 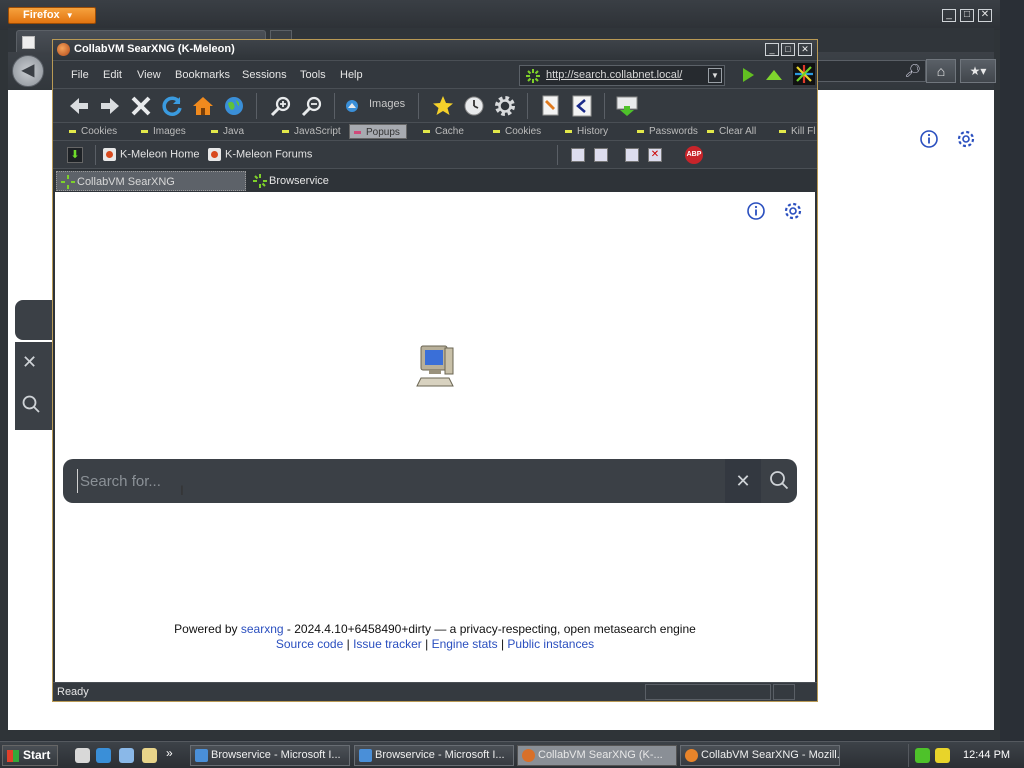 What do you see at coordinates (465, 644) in the screenshot?
I see `engine-stats-link: Engine stats` at bounding box center [465, 644].